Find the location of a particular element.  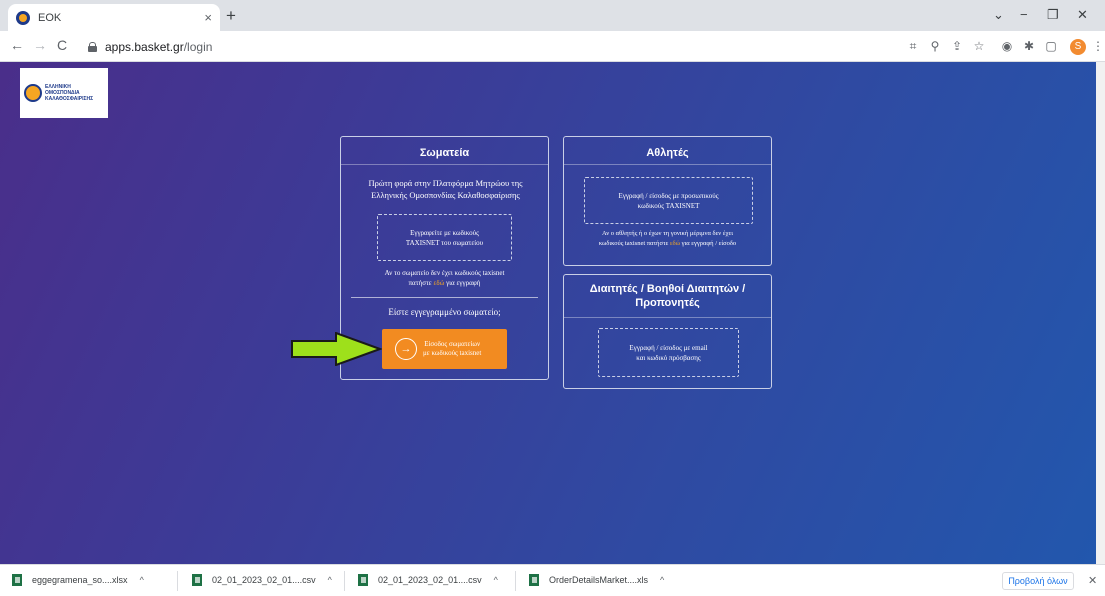

page-scrollbar is located at coordinates (1100, 313).